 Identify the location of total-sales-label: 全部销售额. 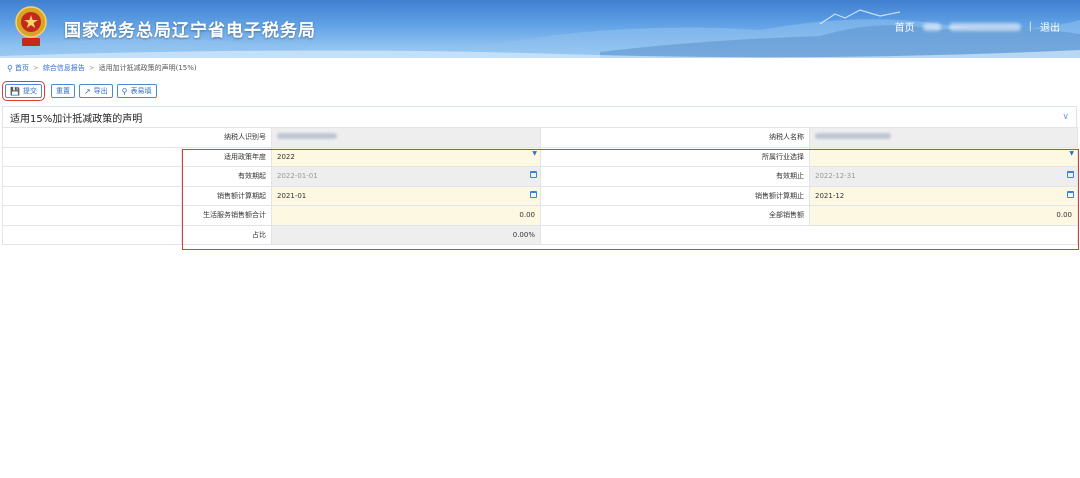
(675, 215).